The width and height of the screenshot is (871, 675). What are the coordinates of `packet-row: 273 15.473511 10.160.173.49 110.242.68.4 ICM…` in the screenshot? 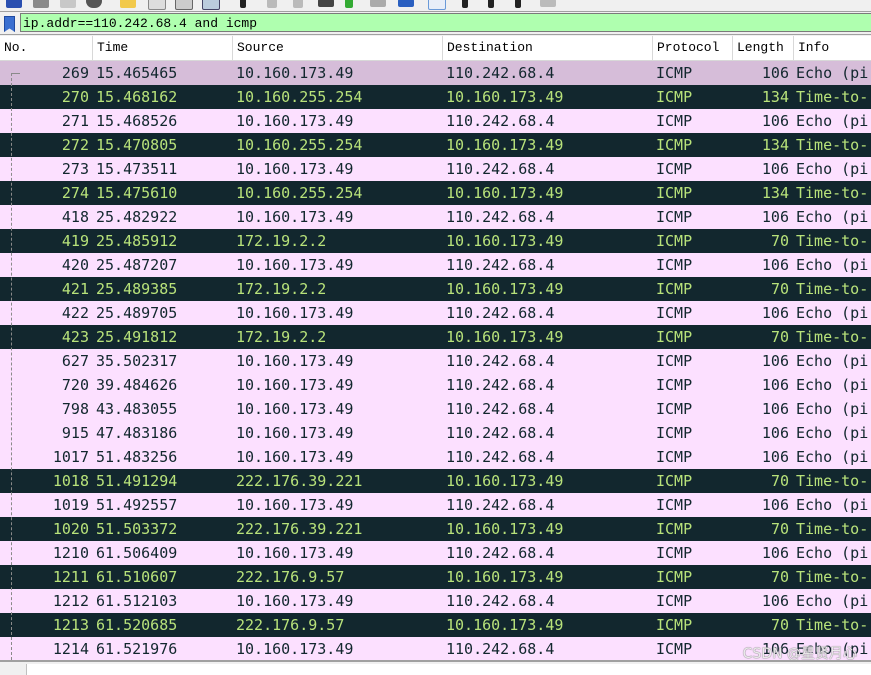 It's located at (435, 169).